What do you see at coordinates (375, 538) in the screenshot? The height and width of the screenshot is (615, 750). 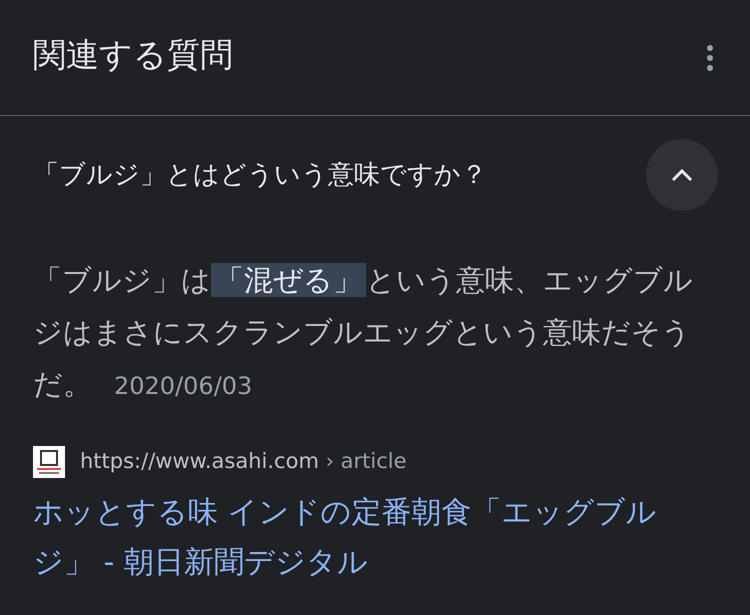 I see `result-link: ホッとする味 インドの定番朝食「エッグブルジ」 - 朝日新聞デジタル` at bounding box center [375, 538].